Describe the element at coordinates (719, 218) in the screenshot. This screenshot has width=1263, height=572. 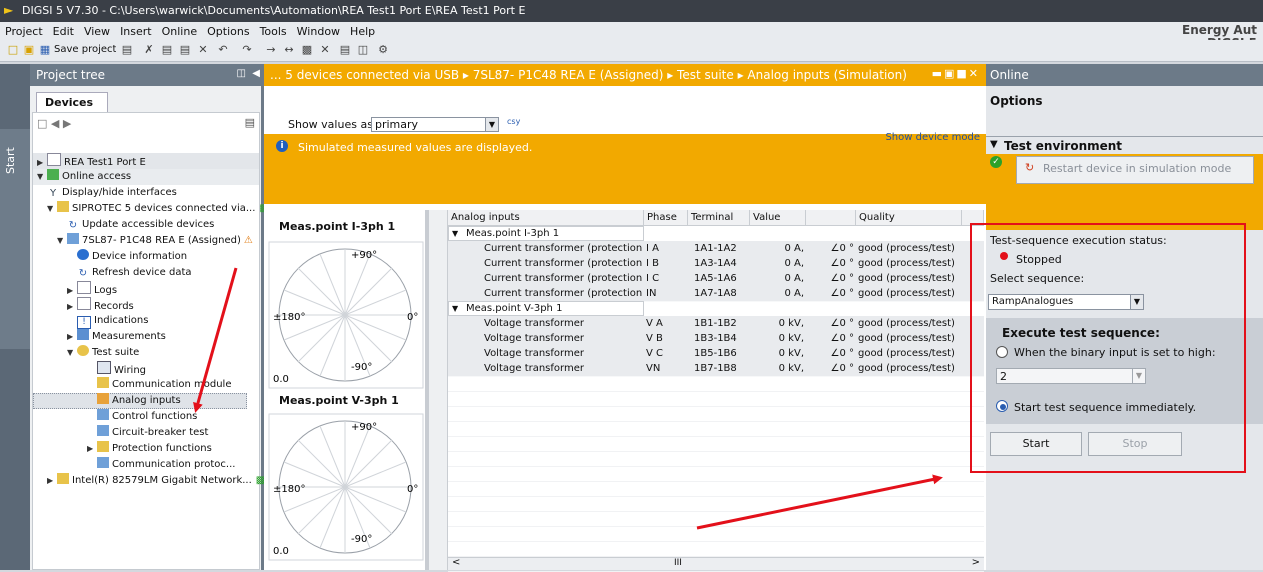
I see `column-header-terminal: Terminal` at that location.